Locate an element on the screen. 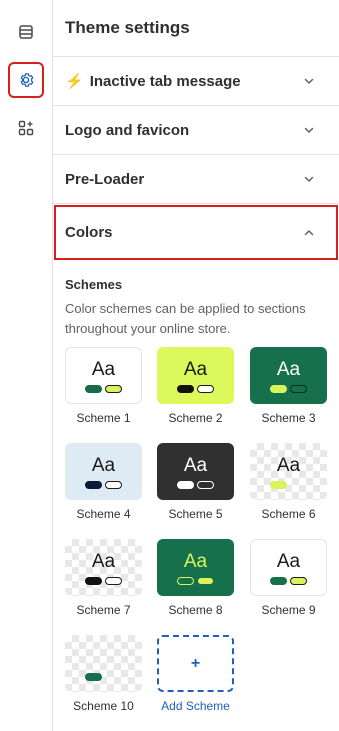  color-scheme-tile: Aa Scheme 3 is located at coordinates (288, 386).